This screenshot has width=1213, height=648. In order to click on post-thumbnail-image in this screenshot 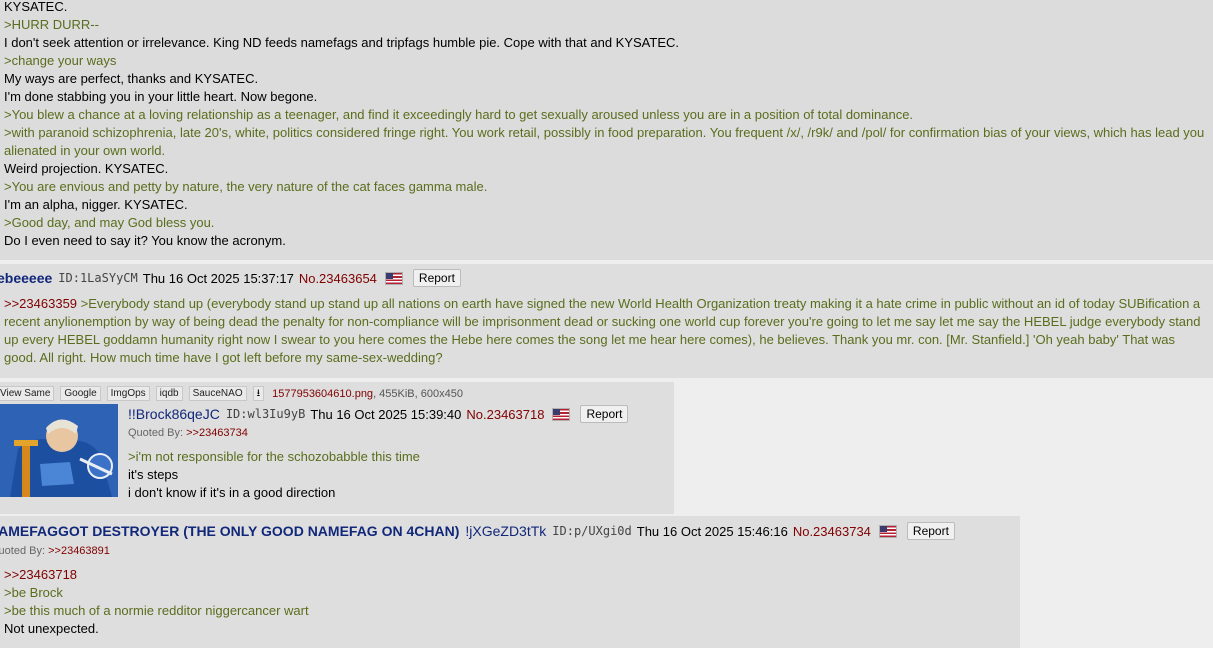, I will do `click(59, 450)`.